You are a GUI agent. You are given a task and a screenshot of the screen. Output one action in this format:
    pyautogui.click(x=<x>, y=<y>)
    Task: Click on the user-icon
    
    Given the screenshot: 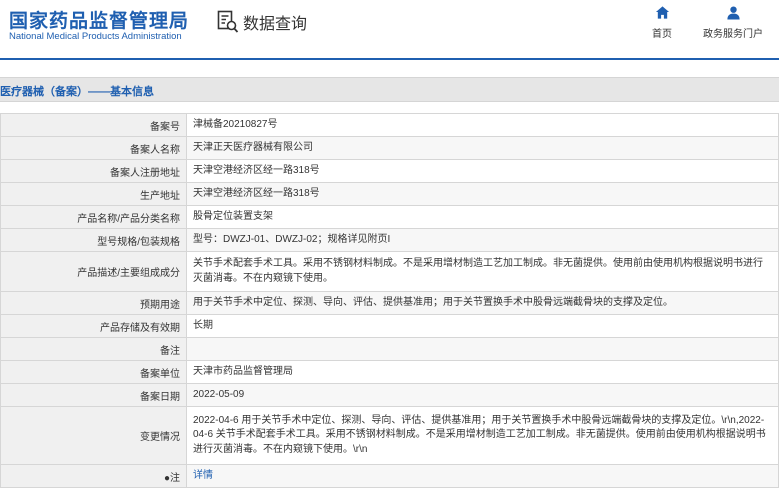 What is the action you would take?
    pyautogui.click(x=733, y=13)
    